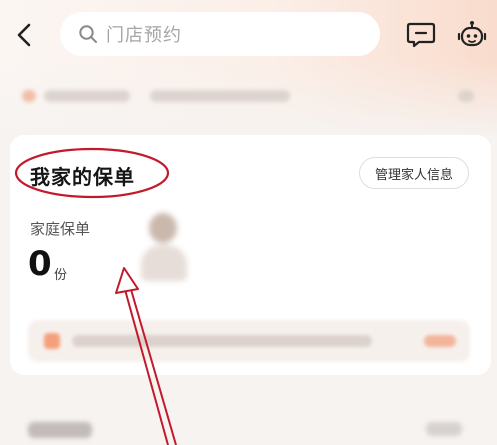 Image resolution: width=497 pixels, height=445 pixels. Describe the element at coordinates (257, 97) in the screenshot. I see `blurred-info-row` at that location.